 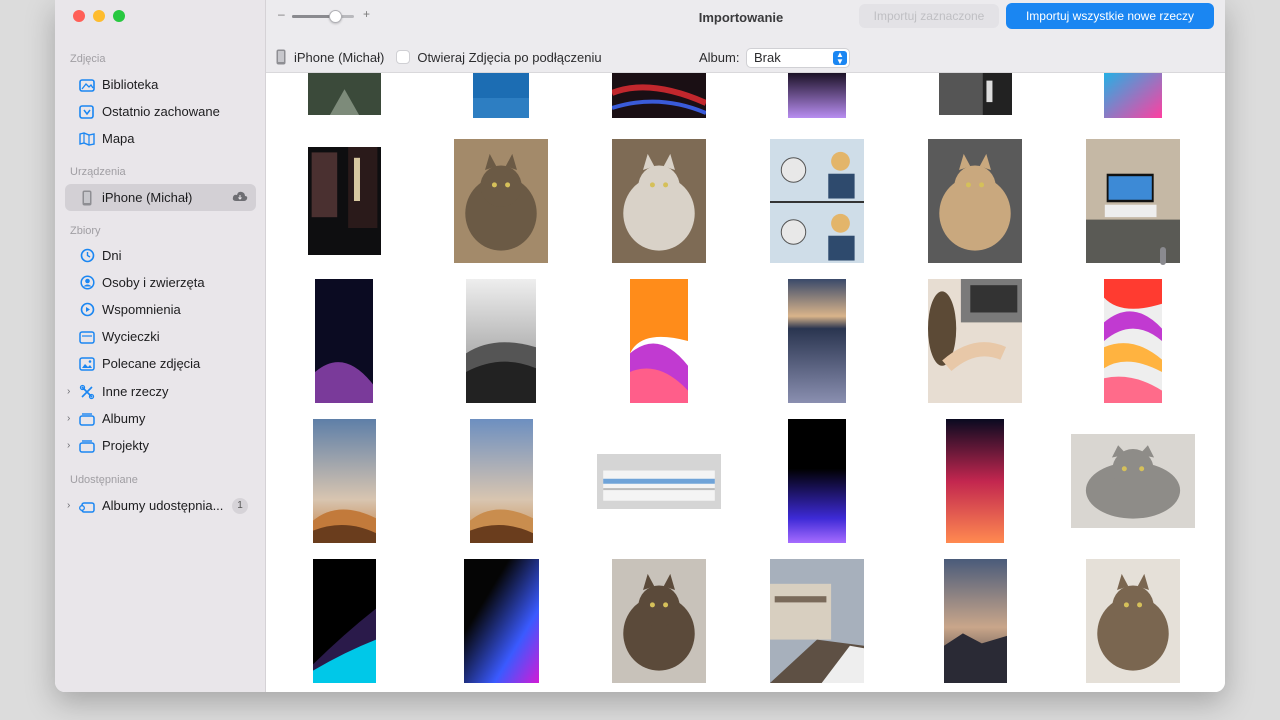 I want to click on photo-cat-on-jeans, so click(x=659, y=621).